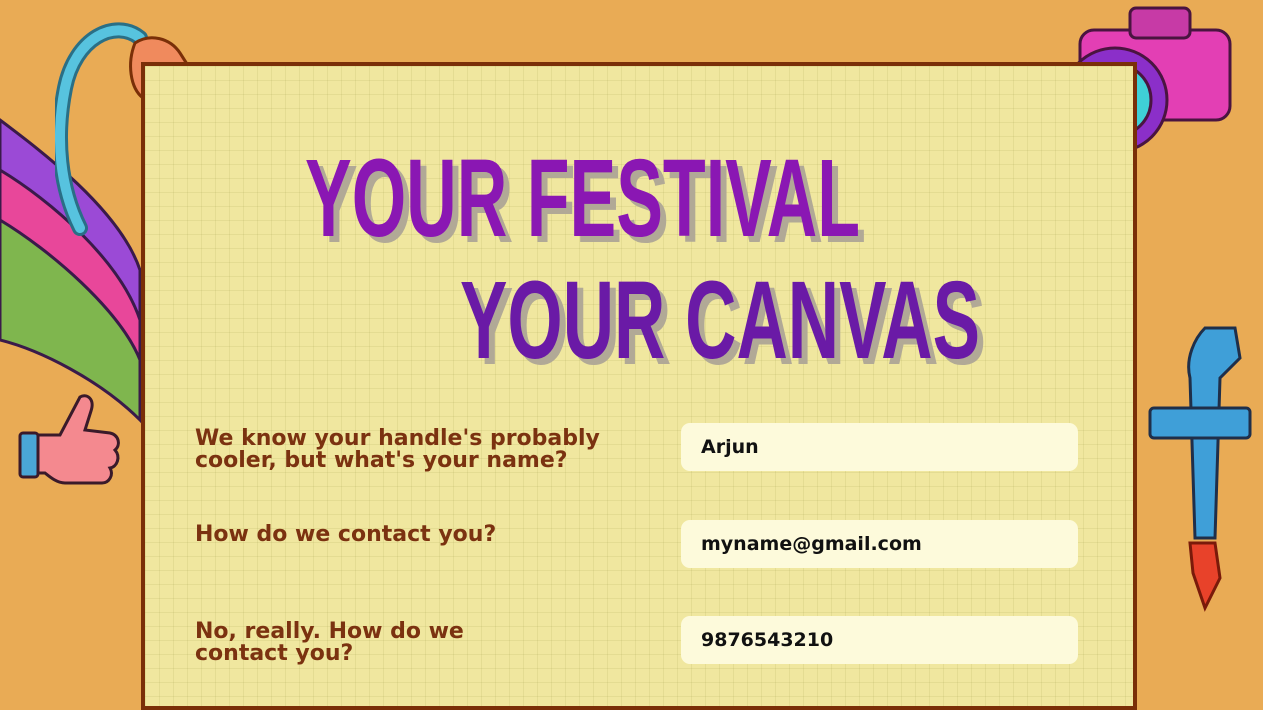 This screenshot has width=1263, height=710. Describe the element at coordinates (346, 534) in the screenshot. I see `email-label: How do we contact you?` at that location.